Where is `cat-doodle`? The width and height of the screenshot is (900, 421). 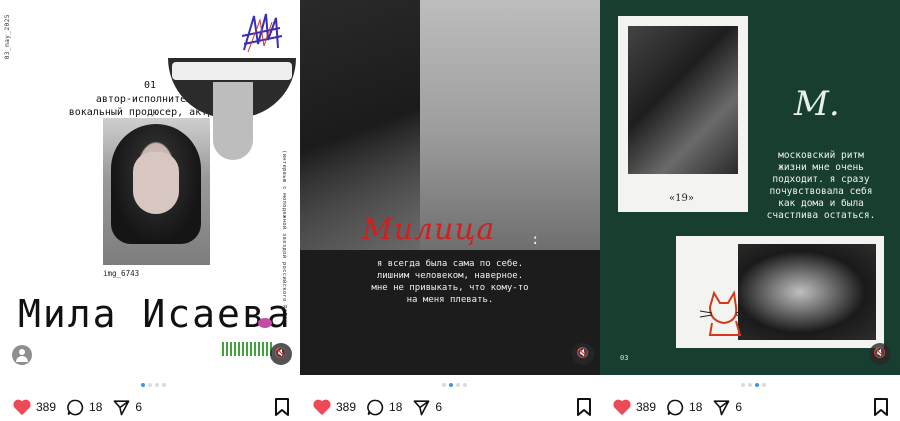 cat-doodle is located at coordinates (725, 313).